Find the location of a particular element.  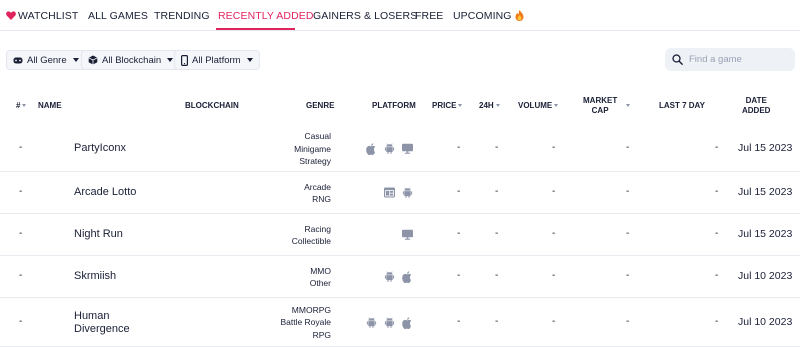

game-name: Arcade Lotto is located at coordinates (105, 192).